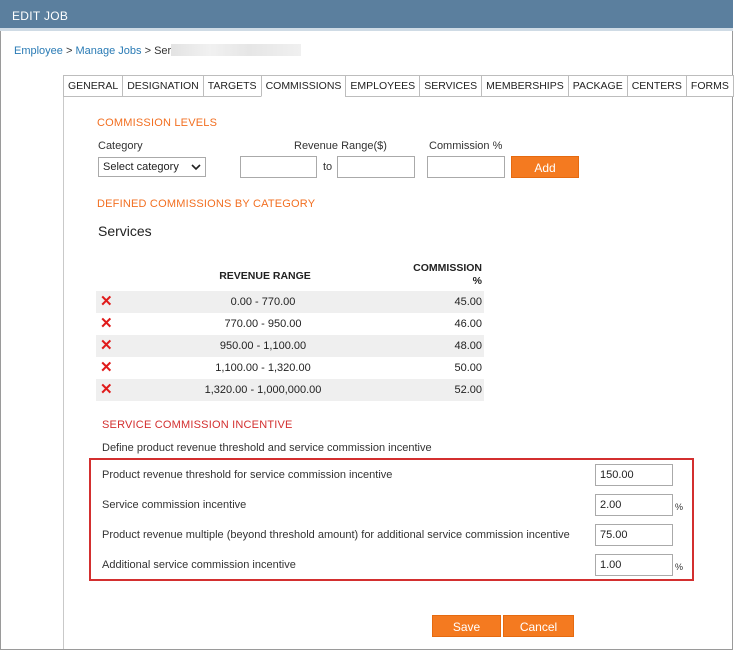 Image resolution: width=735 pixels, height=650 pixels. I want to click on commission-cell: 52.00, so click(468, 390).